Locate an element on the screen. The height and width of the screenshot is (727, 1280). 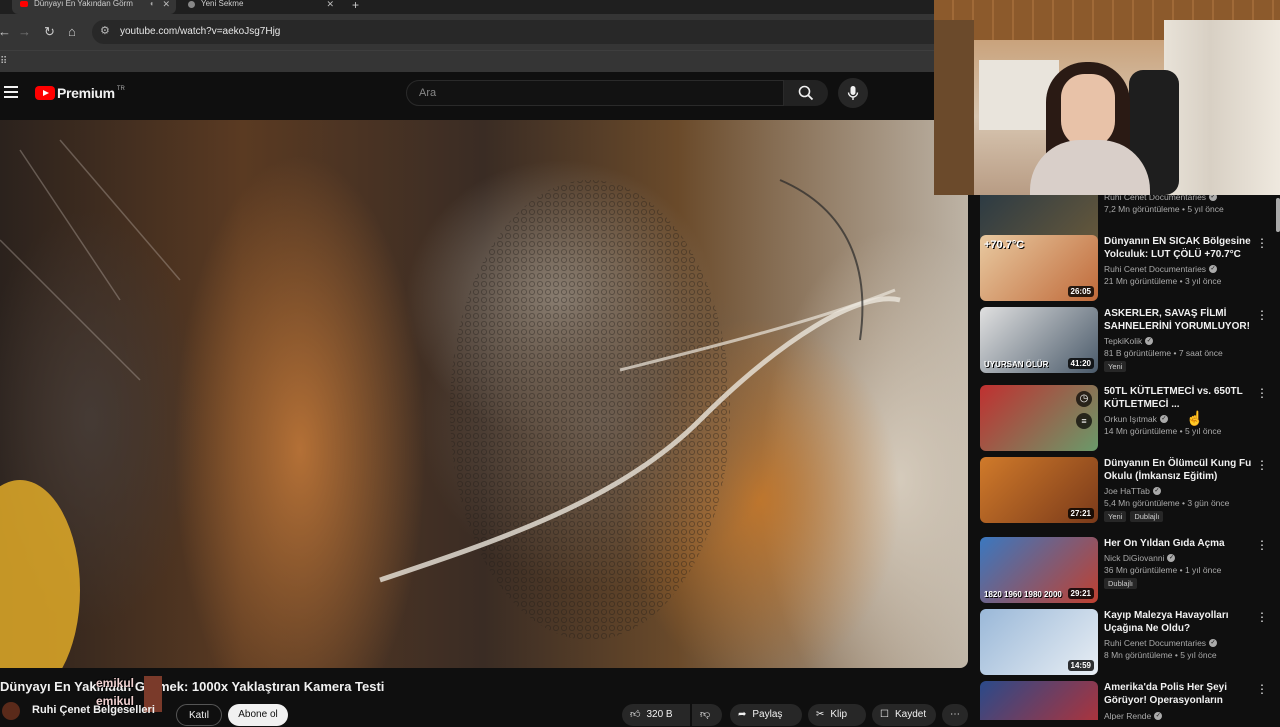
video-badge: Dublajlı is located at coordinates (1121, 583).